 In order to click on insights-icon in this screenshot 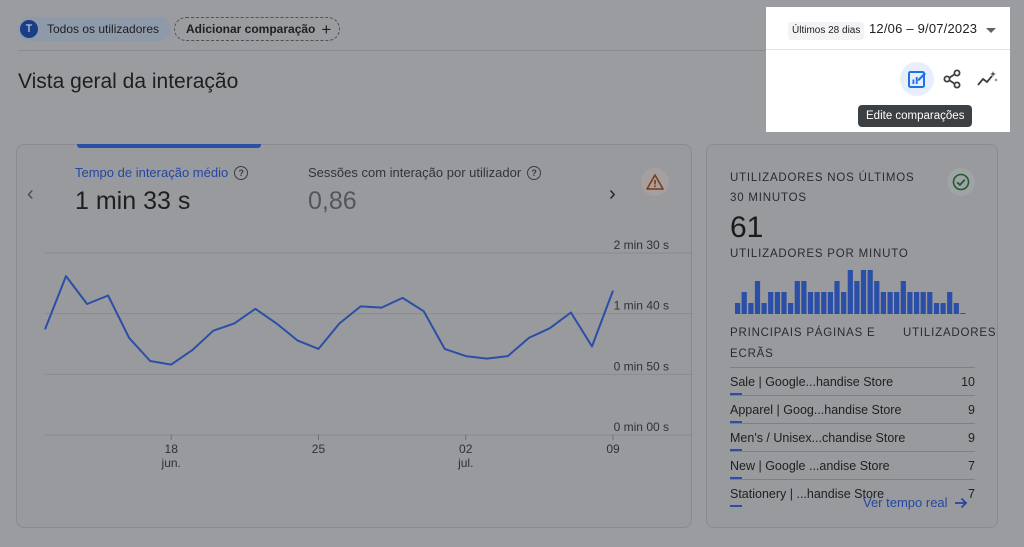, I will do `click(987, 78)`.